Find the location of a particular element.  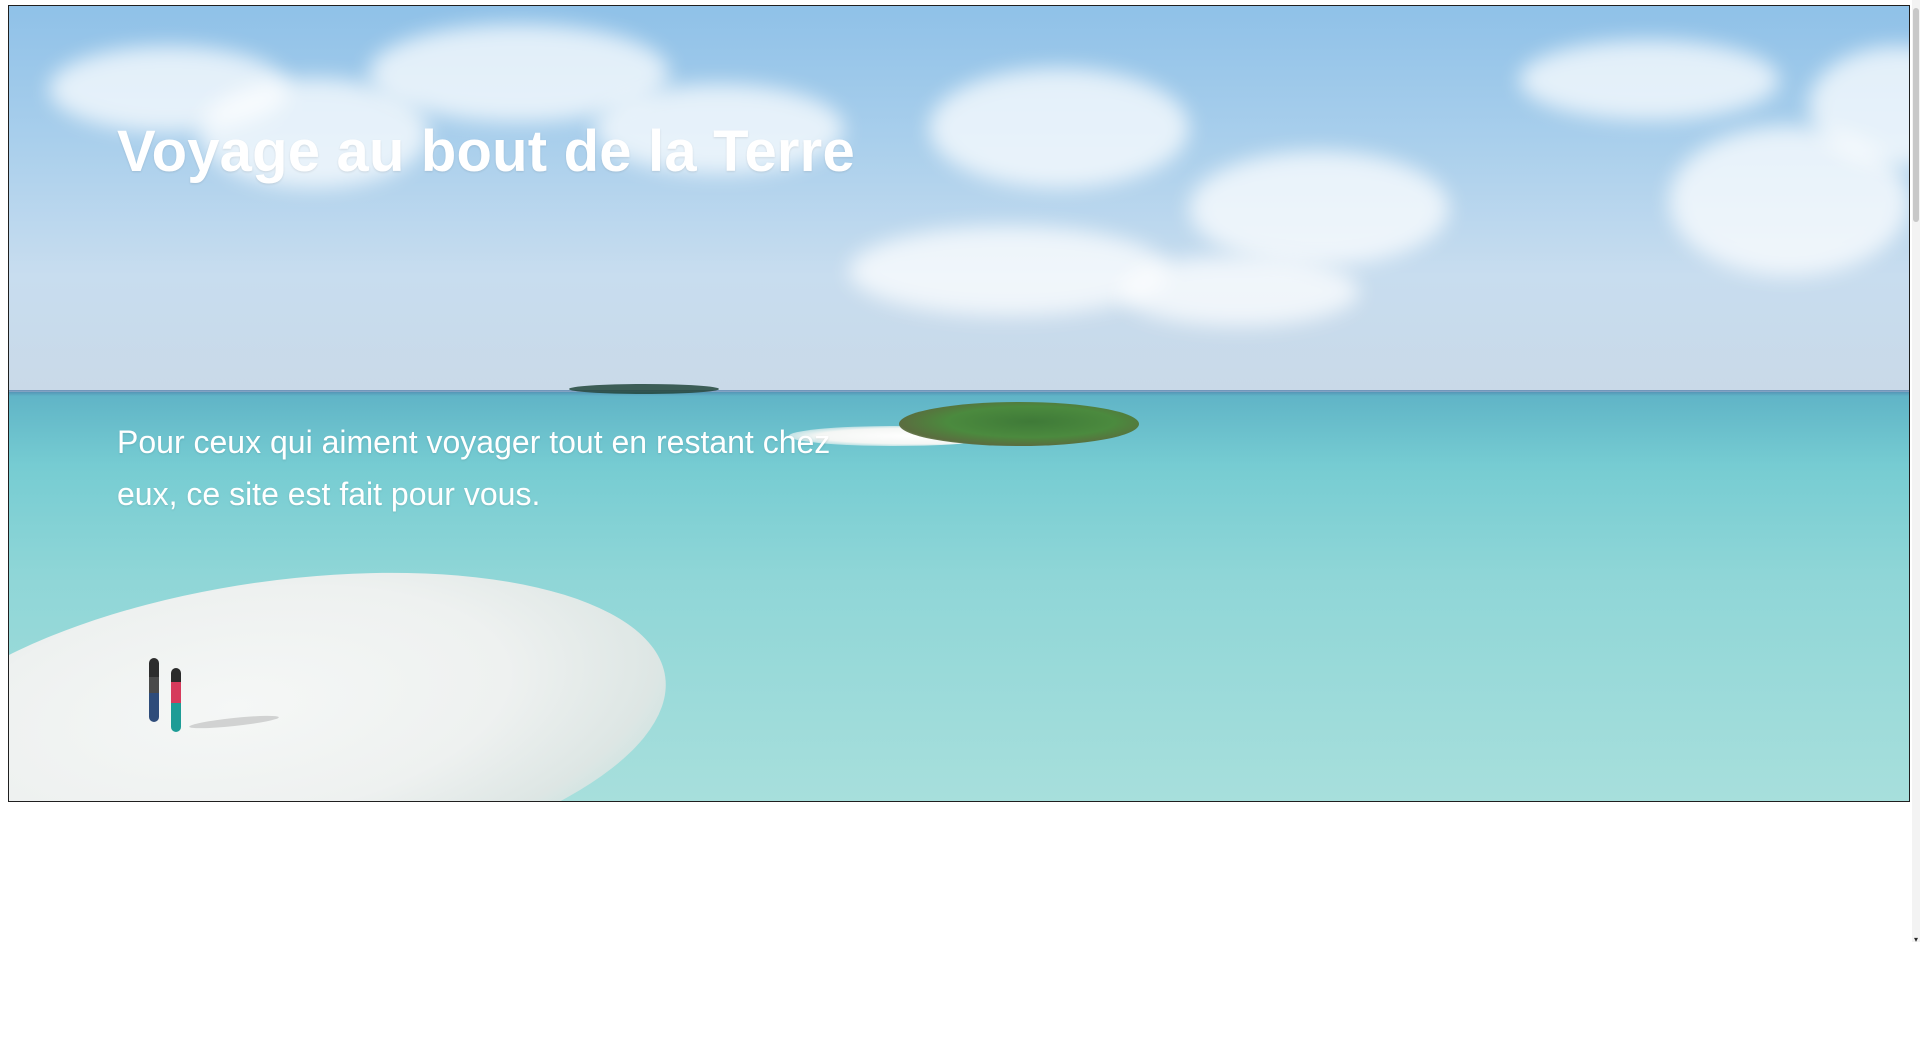

horizon-line is located at coordinates (959, 393).